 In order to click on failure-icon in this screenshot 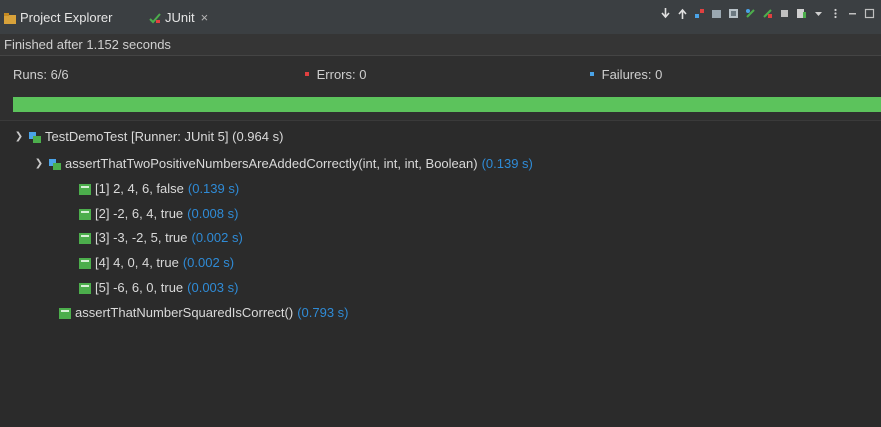, I will do `click(592, 73)`.